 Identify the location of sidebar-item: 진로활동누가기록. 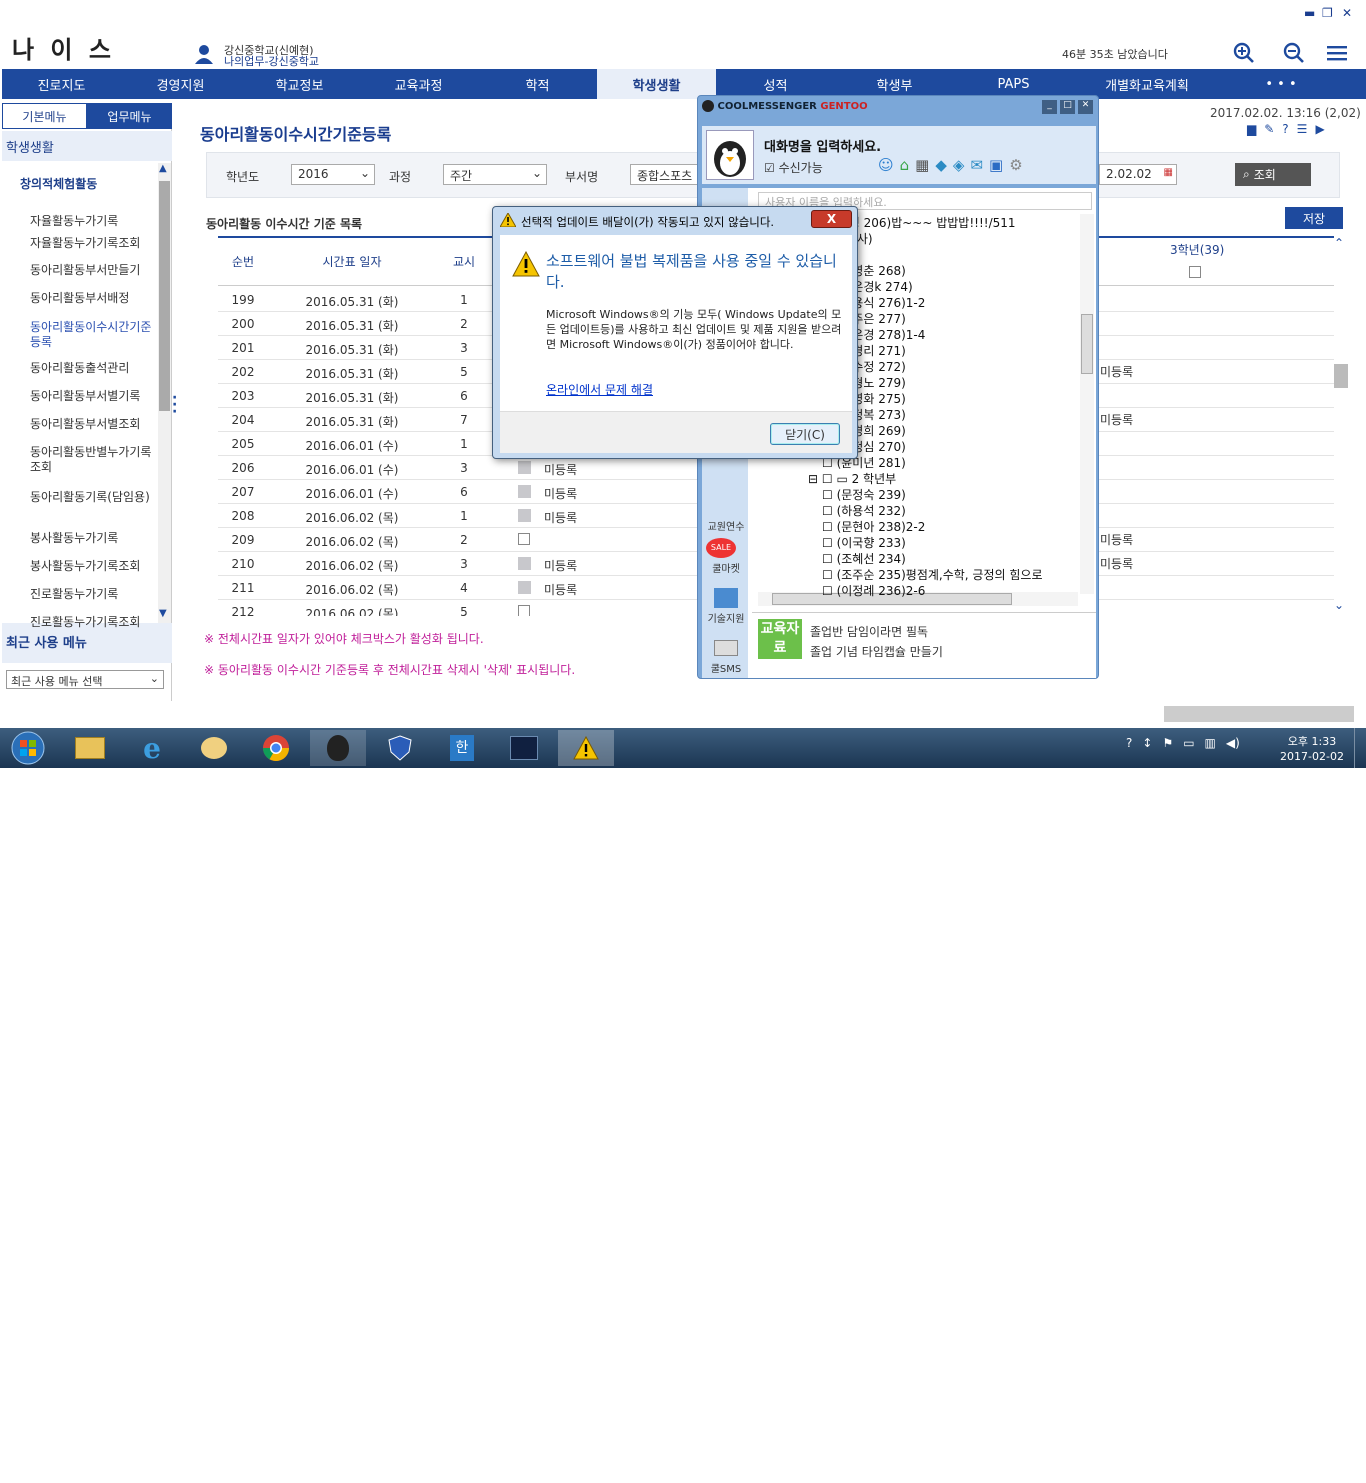
(92, 594).